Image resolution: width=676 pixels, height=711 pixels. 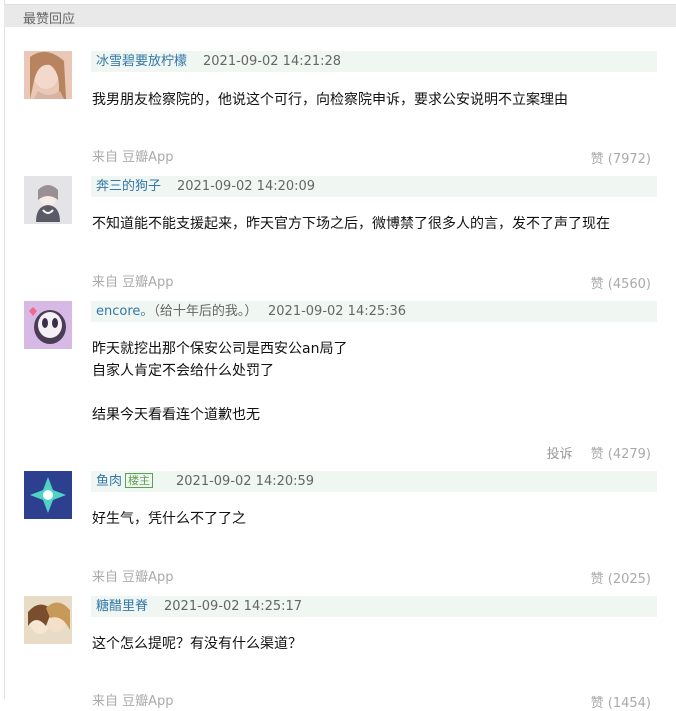 I want to click on comment-text: 不知道能不能支援起来，昨天官方下场之后，微博禁了很多人的言，发不了声了现在, so click(x=377, y=224).